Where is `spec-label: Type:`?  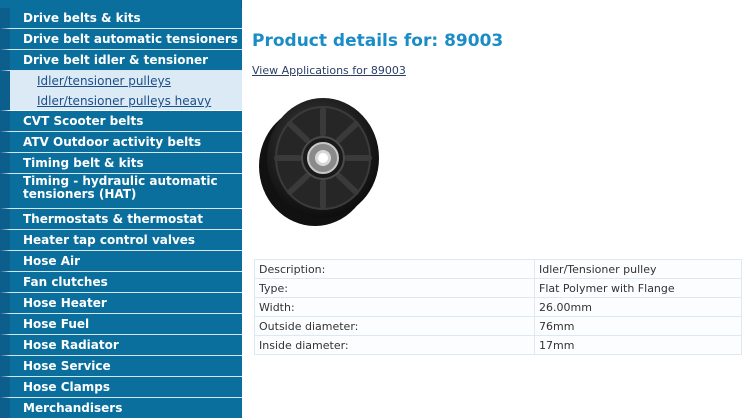 spec-label: Type: is located at coordinates (394, 288).